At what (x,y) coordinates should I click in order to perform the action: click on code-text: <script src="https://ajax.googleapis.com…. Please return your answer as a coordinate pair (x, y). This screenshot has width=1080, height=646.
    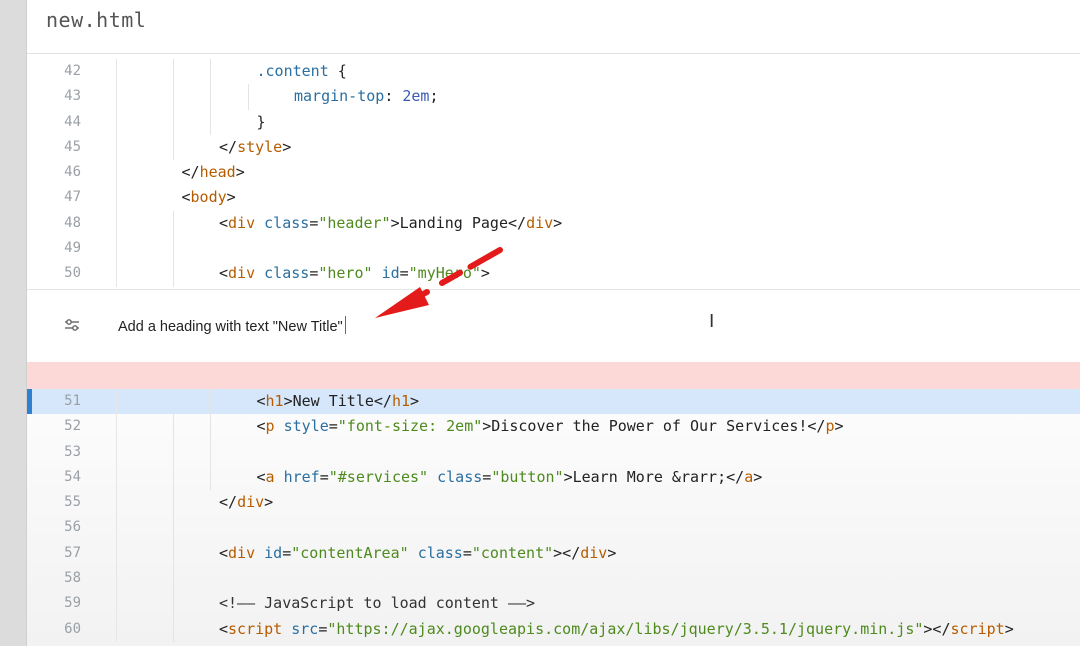
    Looking at the image, I should click on (616, 629).